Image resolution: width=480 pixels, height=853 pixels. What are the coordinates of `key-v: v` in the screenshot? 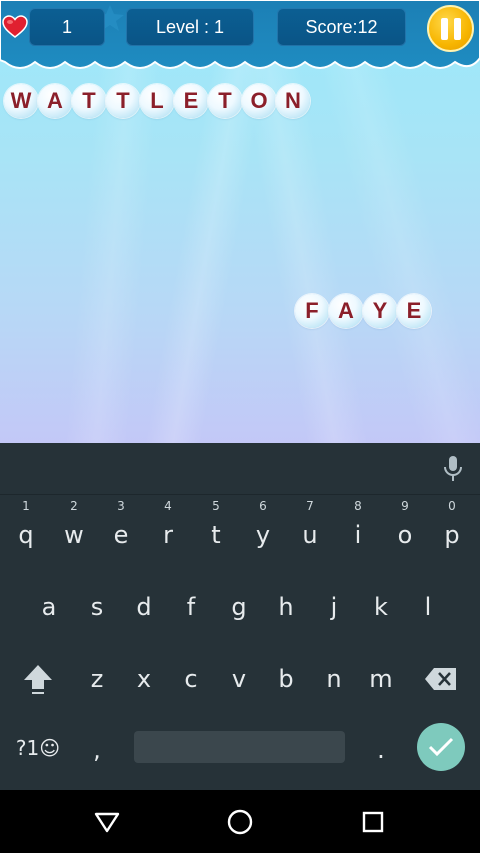 It's located at (239, 679).